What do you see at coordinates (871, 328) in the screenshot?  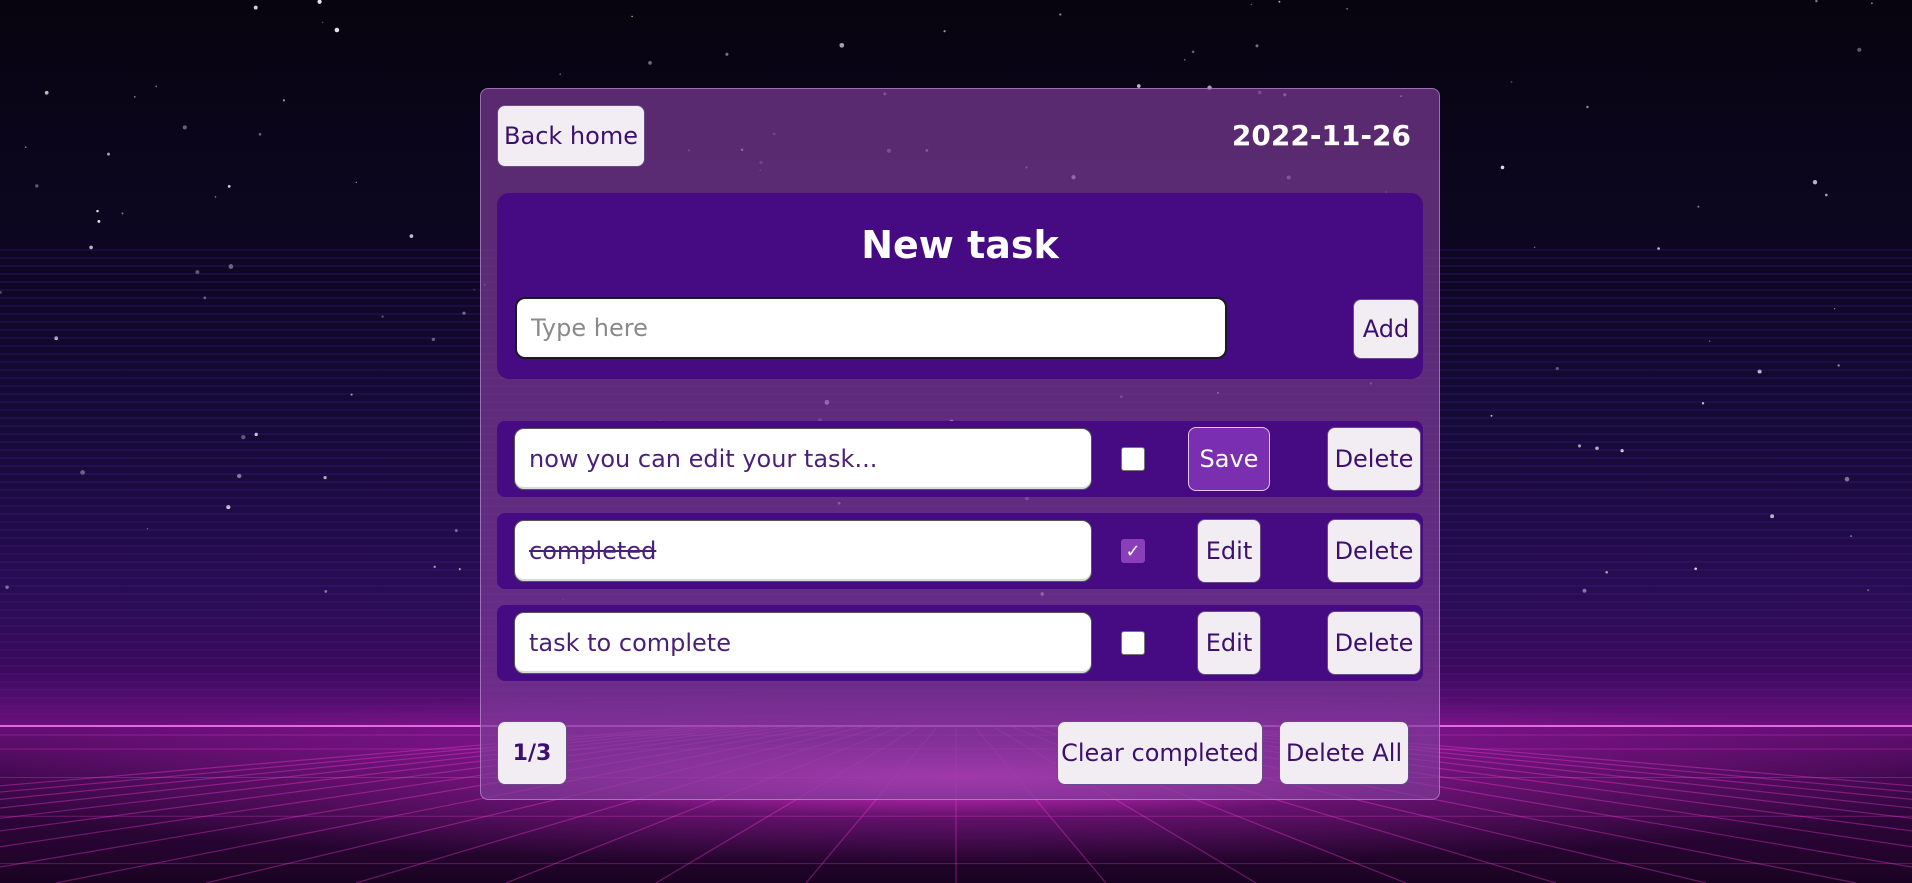 I see `new-task-input` at bounding box center [871, 328].